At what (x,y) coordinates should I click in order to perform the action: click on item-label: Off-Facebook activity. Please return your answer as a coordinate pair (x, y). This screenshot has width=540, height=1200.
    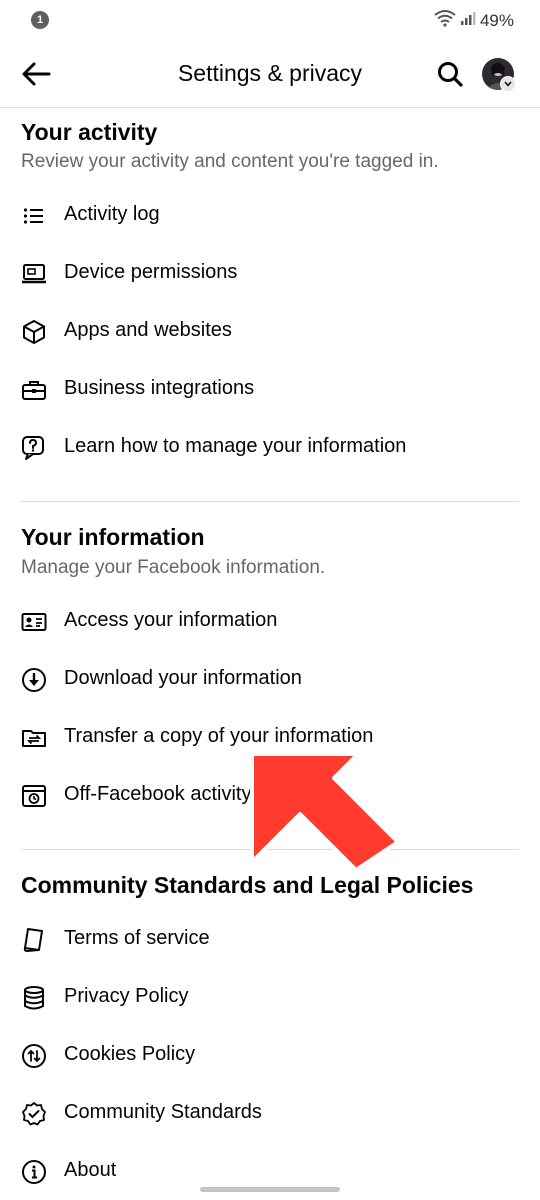
    Looking at the image, I should click on (158, 794).